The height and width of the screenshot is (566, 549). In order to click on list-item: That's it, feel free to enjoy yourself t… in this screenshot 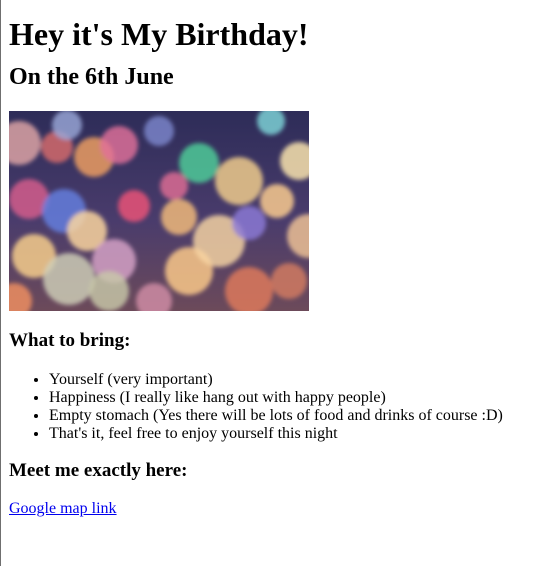, I will do `click(295, 434)`.